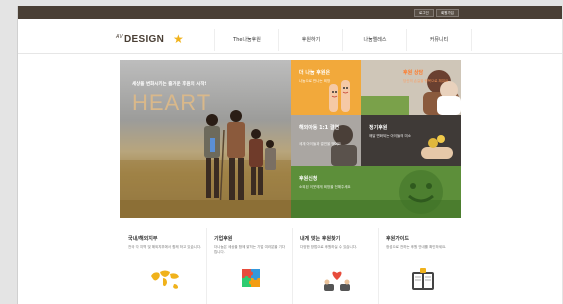 The height and width of the screenshot is (304, 563). Describe the element at coordinates (310, 40) in the screenshot. I see `nav-item-donate: 후원하기` at that location.